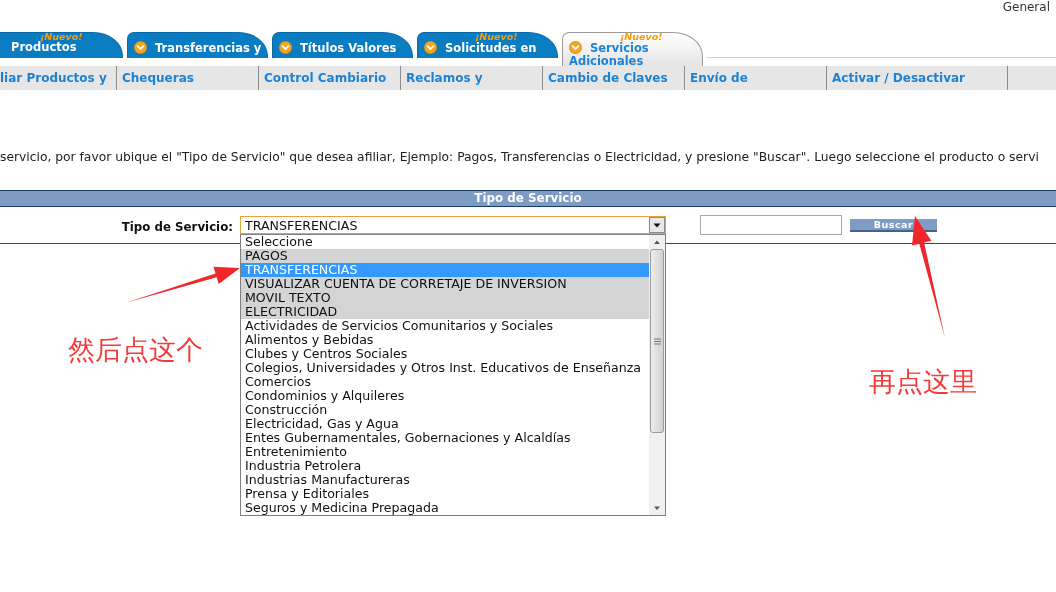 Image resolution: width=1056 pixels, height=592 pixels. Describe the element at coordinates (923, 382) in the screenshot. I see `annotation-text: 再点这里` at that location.